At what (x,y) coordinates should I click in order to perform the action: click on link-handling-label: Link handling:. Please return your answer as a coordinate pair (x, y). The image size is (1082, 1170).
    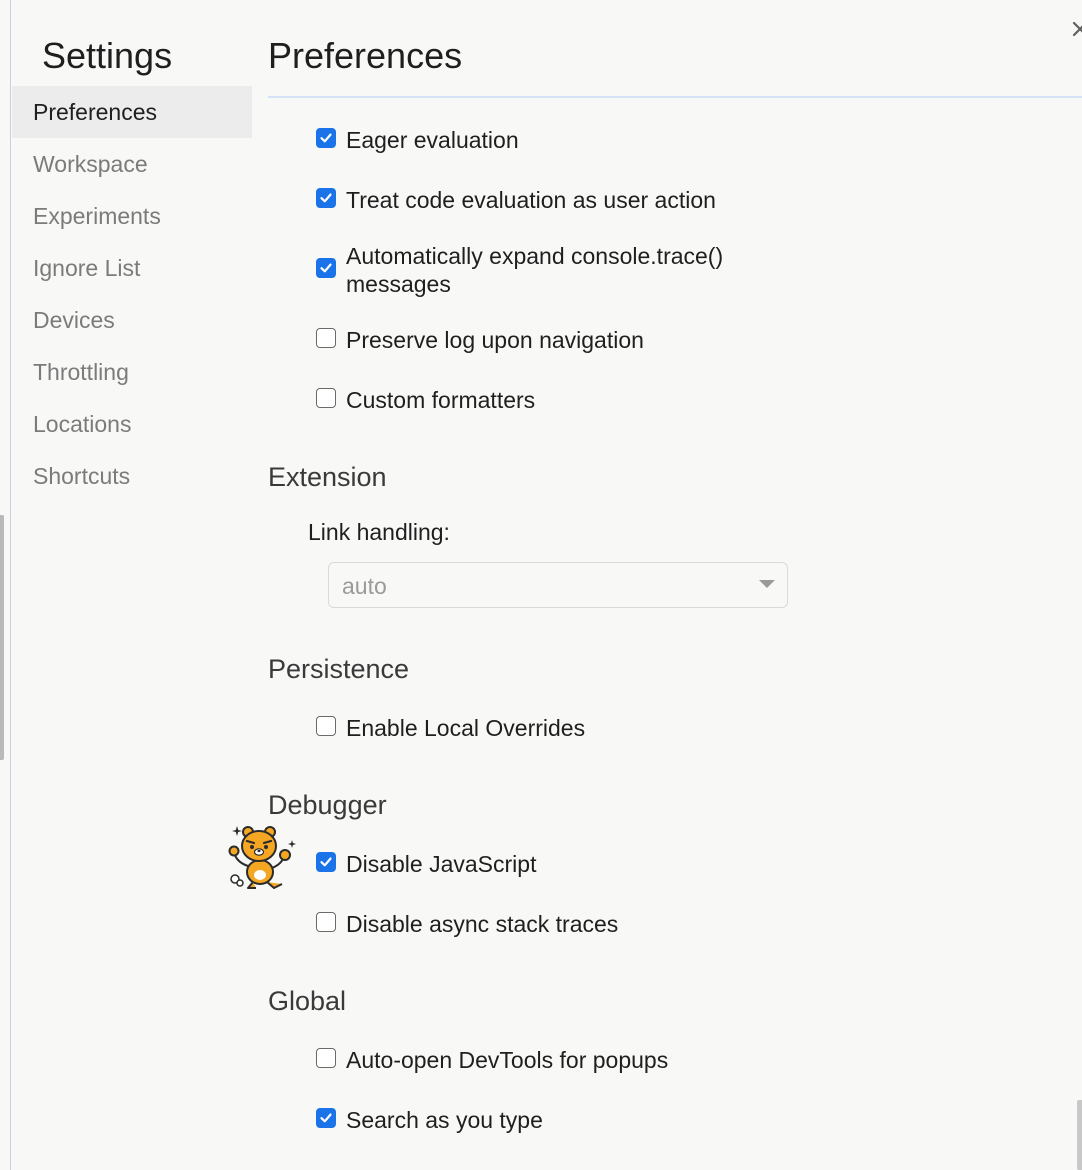
    Looking at the image, I should click on (379, 532).